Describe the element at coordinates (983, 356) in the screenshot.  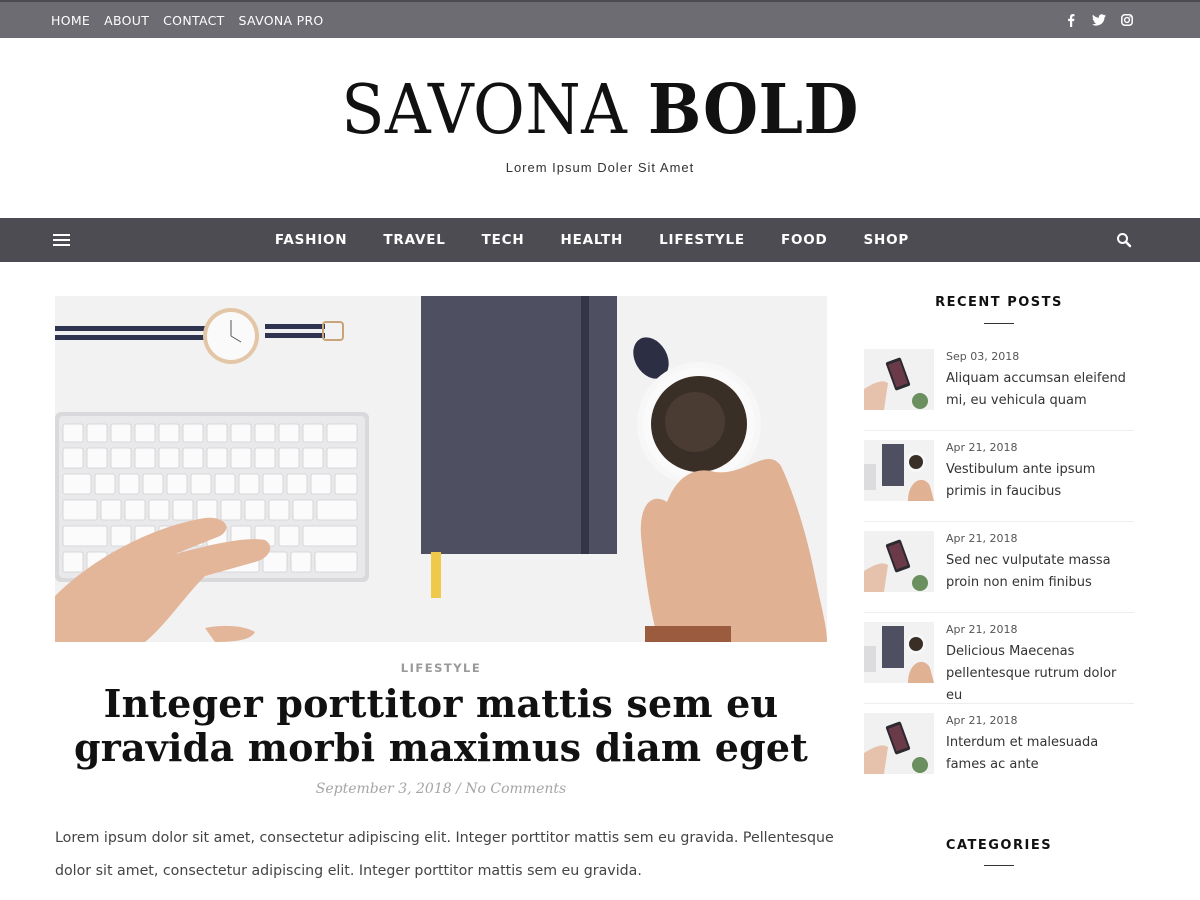
I see `recent-post-date: Sep 03, 2018` at that location.